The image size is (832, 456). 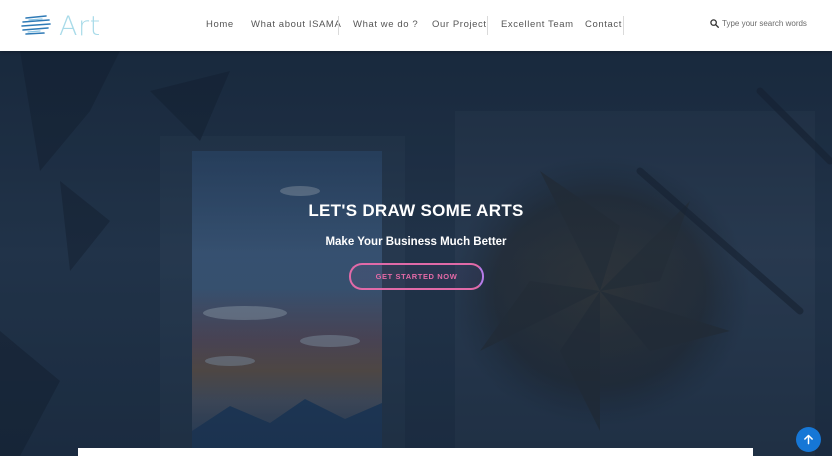 What do you see at coordinates (80, 26) in the screenshot?
I see `brand-name: Art` at bounding box center [80, 26].